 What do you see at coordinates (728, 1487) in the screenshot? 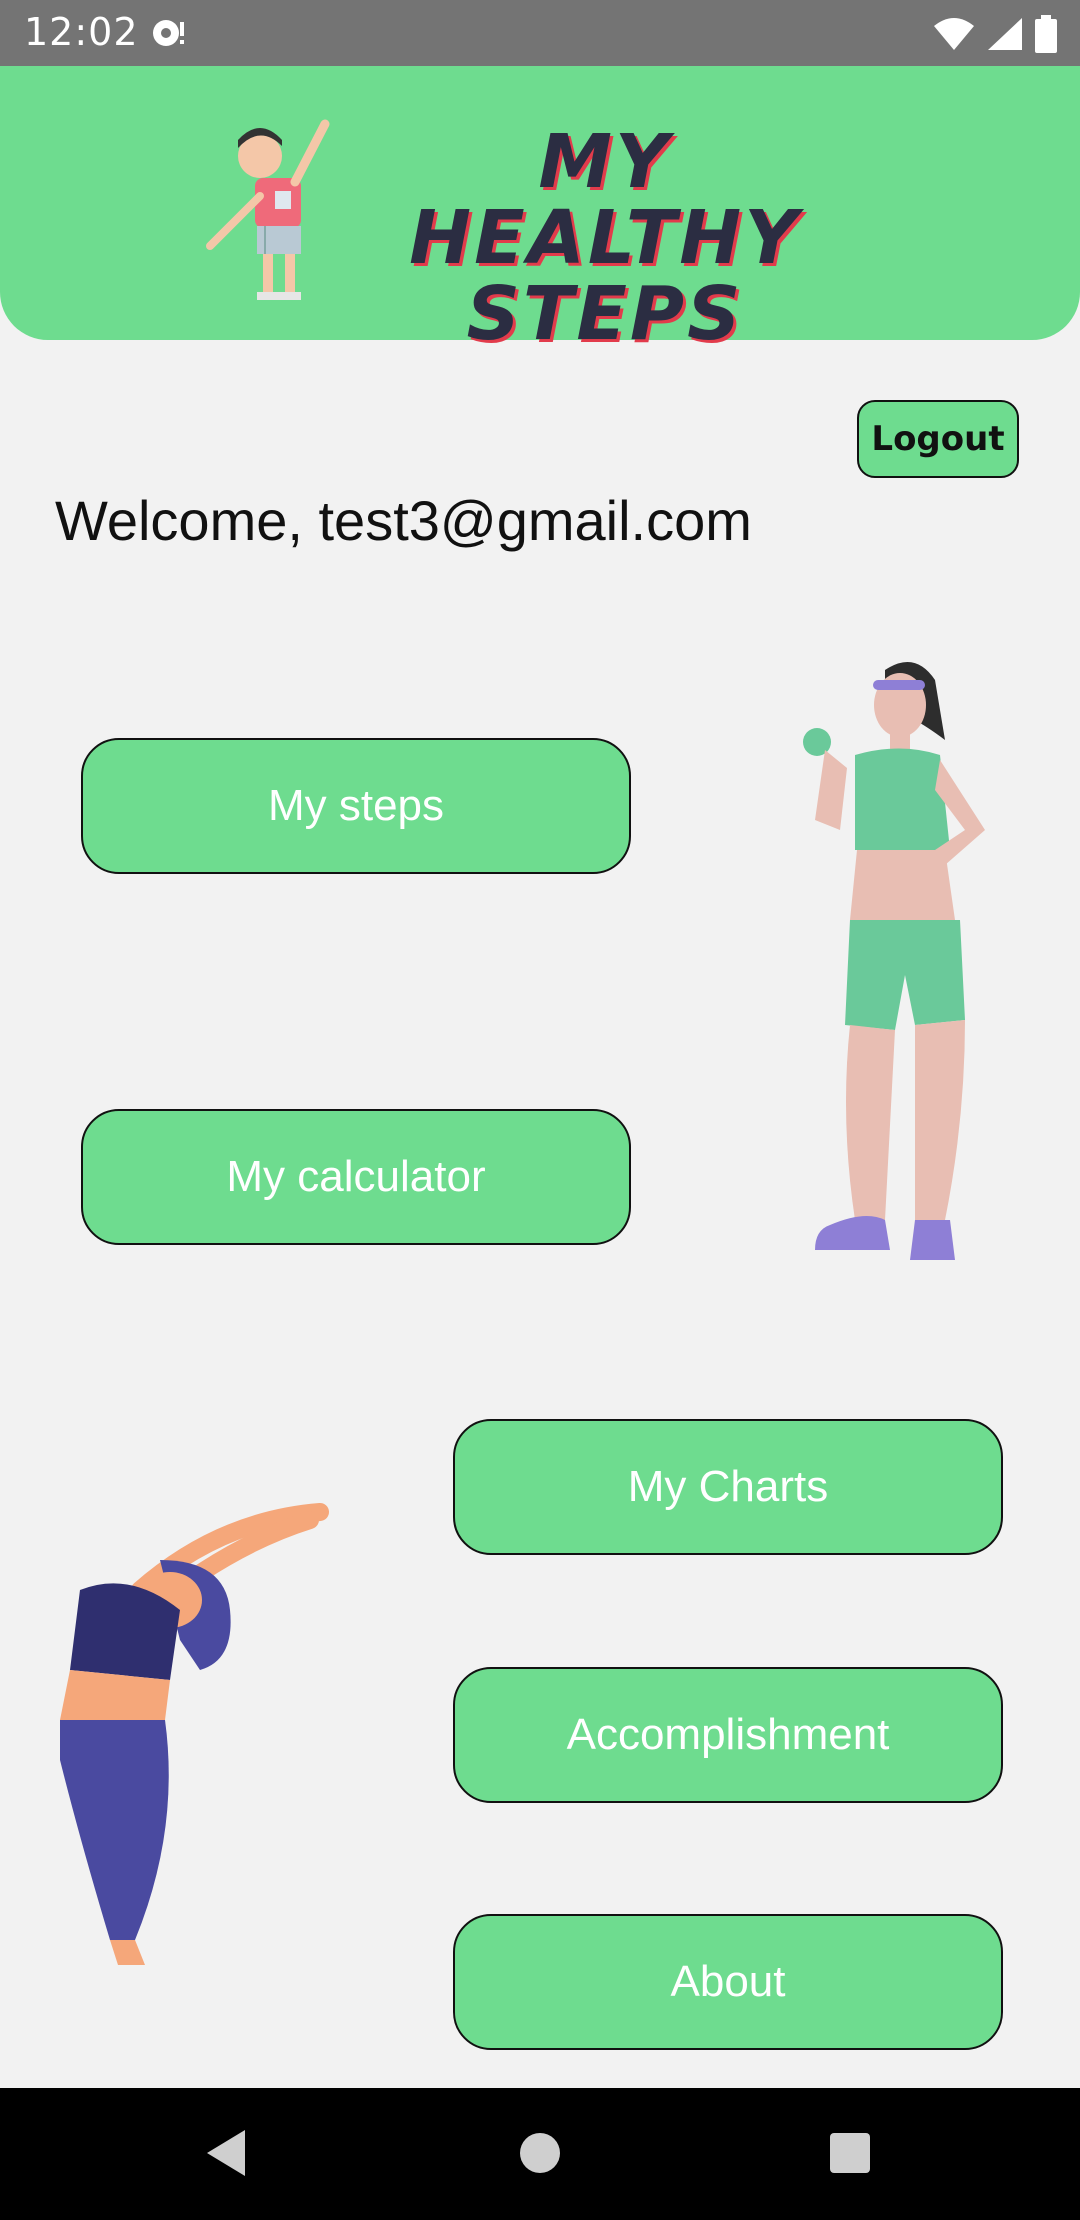
I see `my-charts-button: My Charts` at bounding box center [728, 1487].